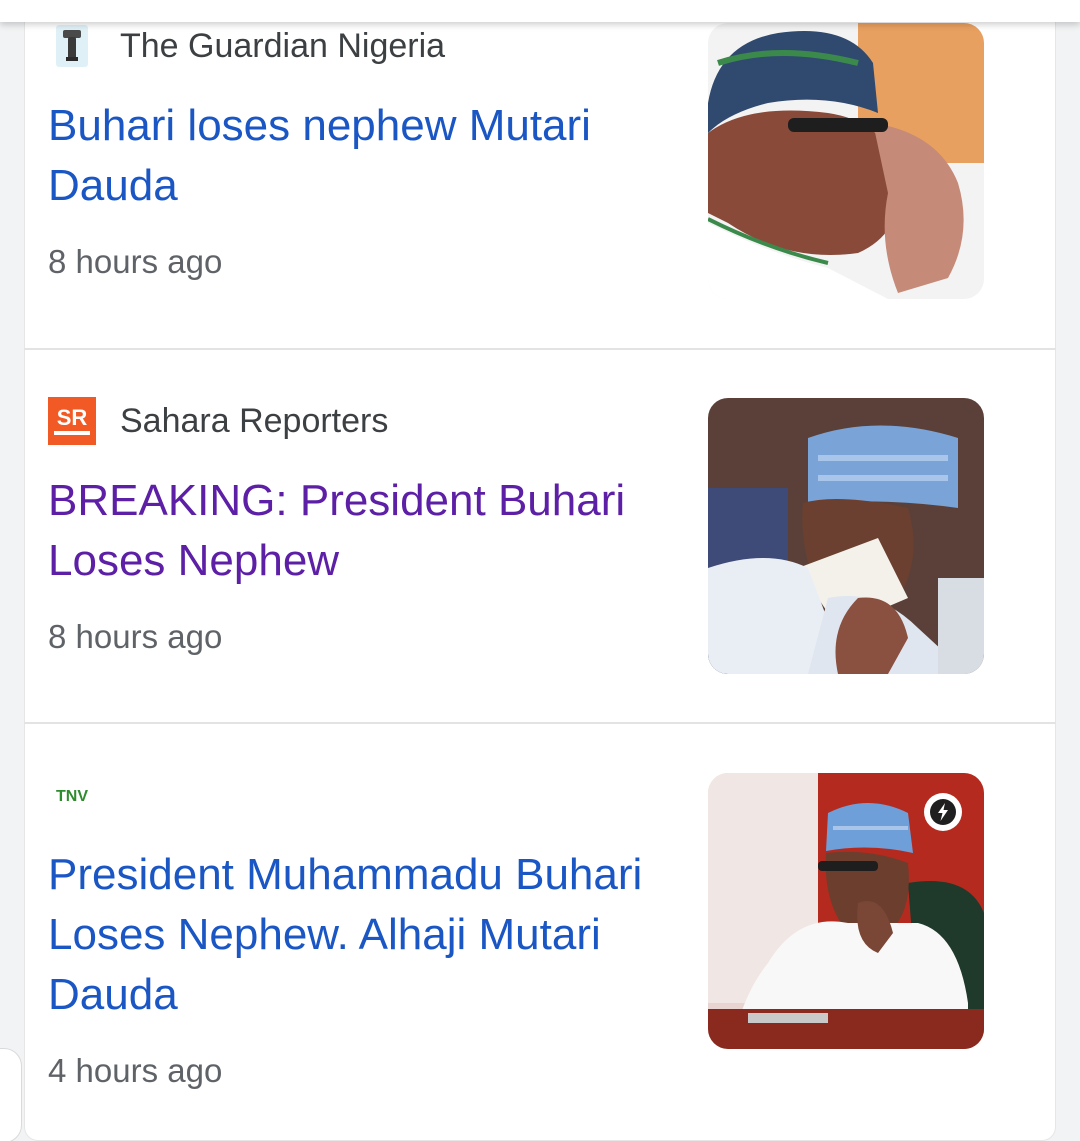 The image size is (1080, 1141). Describe the element at coordinates (283, 45) in the screenshot. I see `source-name: The Guardian Nigeria` at that location.